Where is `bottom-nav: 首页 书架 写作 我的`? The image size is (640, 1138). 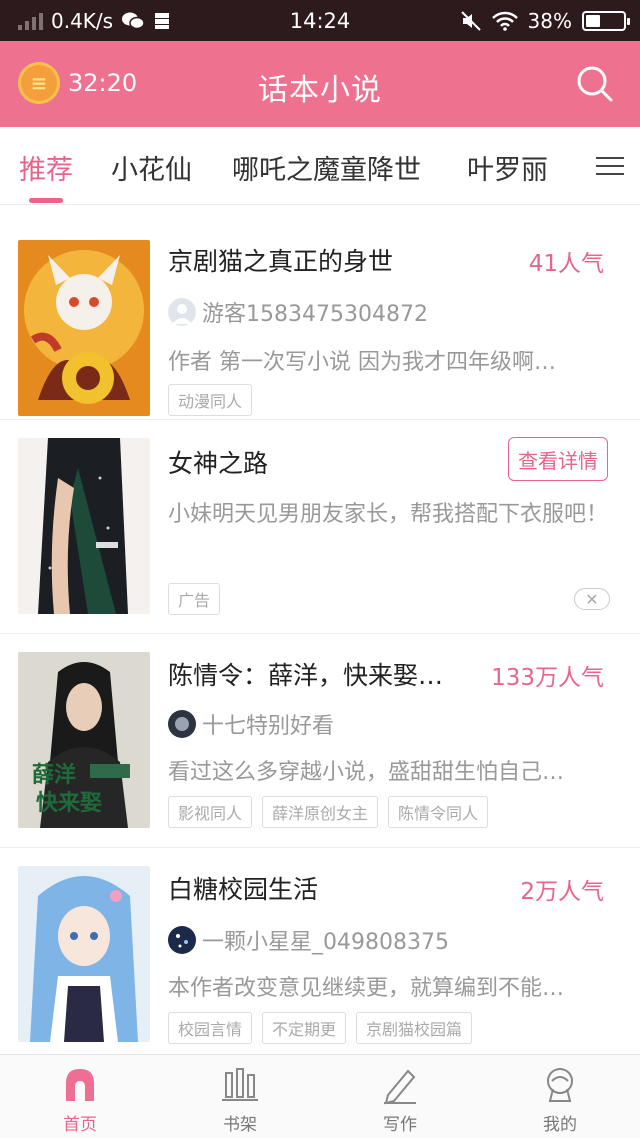 bottom-nav: 首页 书架 写作 我的 is located at coordinates (320, 1096).